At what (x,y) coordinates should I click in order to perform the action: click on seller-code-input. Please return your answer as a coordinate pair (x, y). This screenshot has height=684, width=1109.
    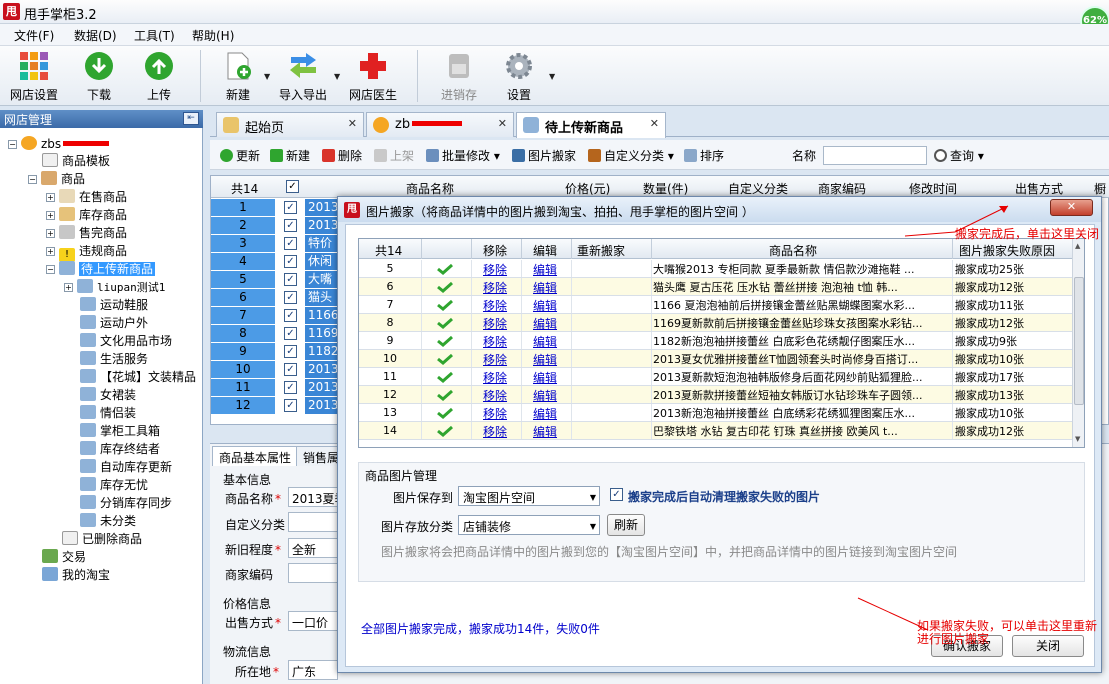
    Looking at the image, I should click on (313, 573).